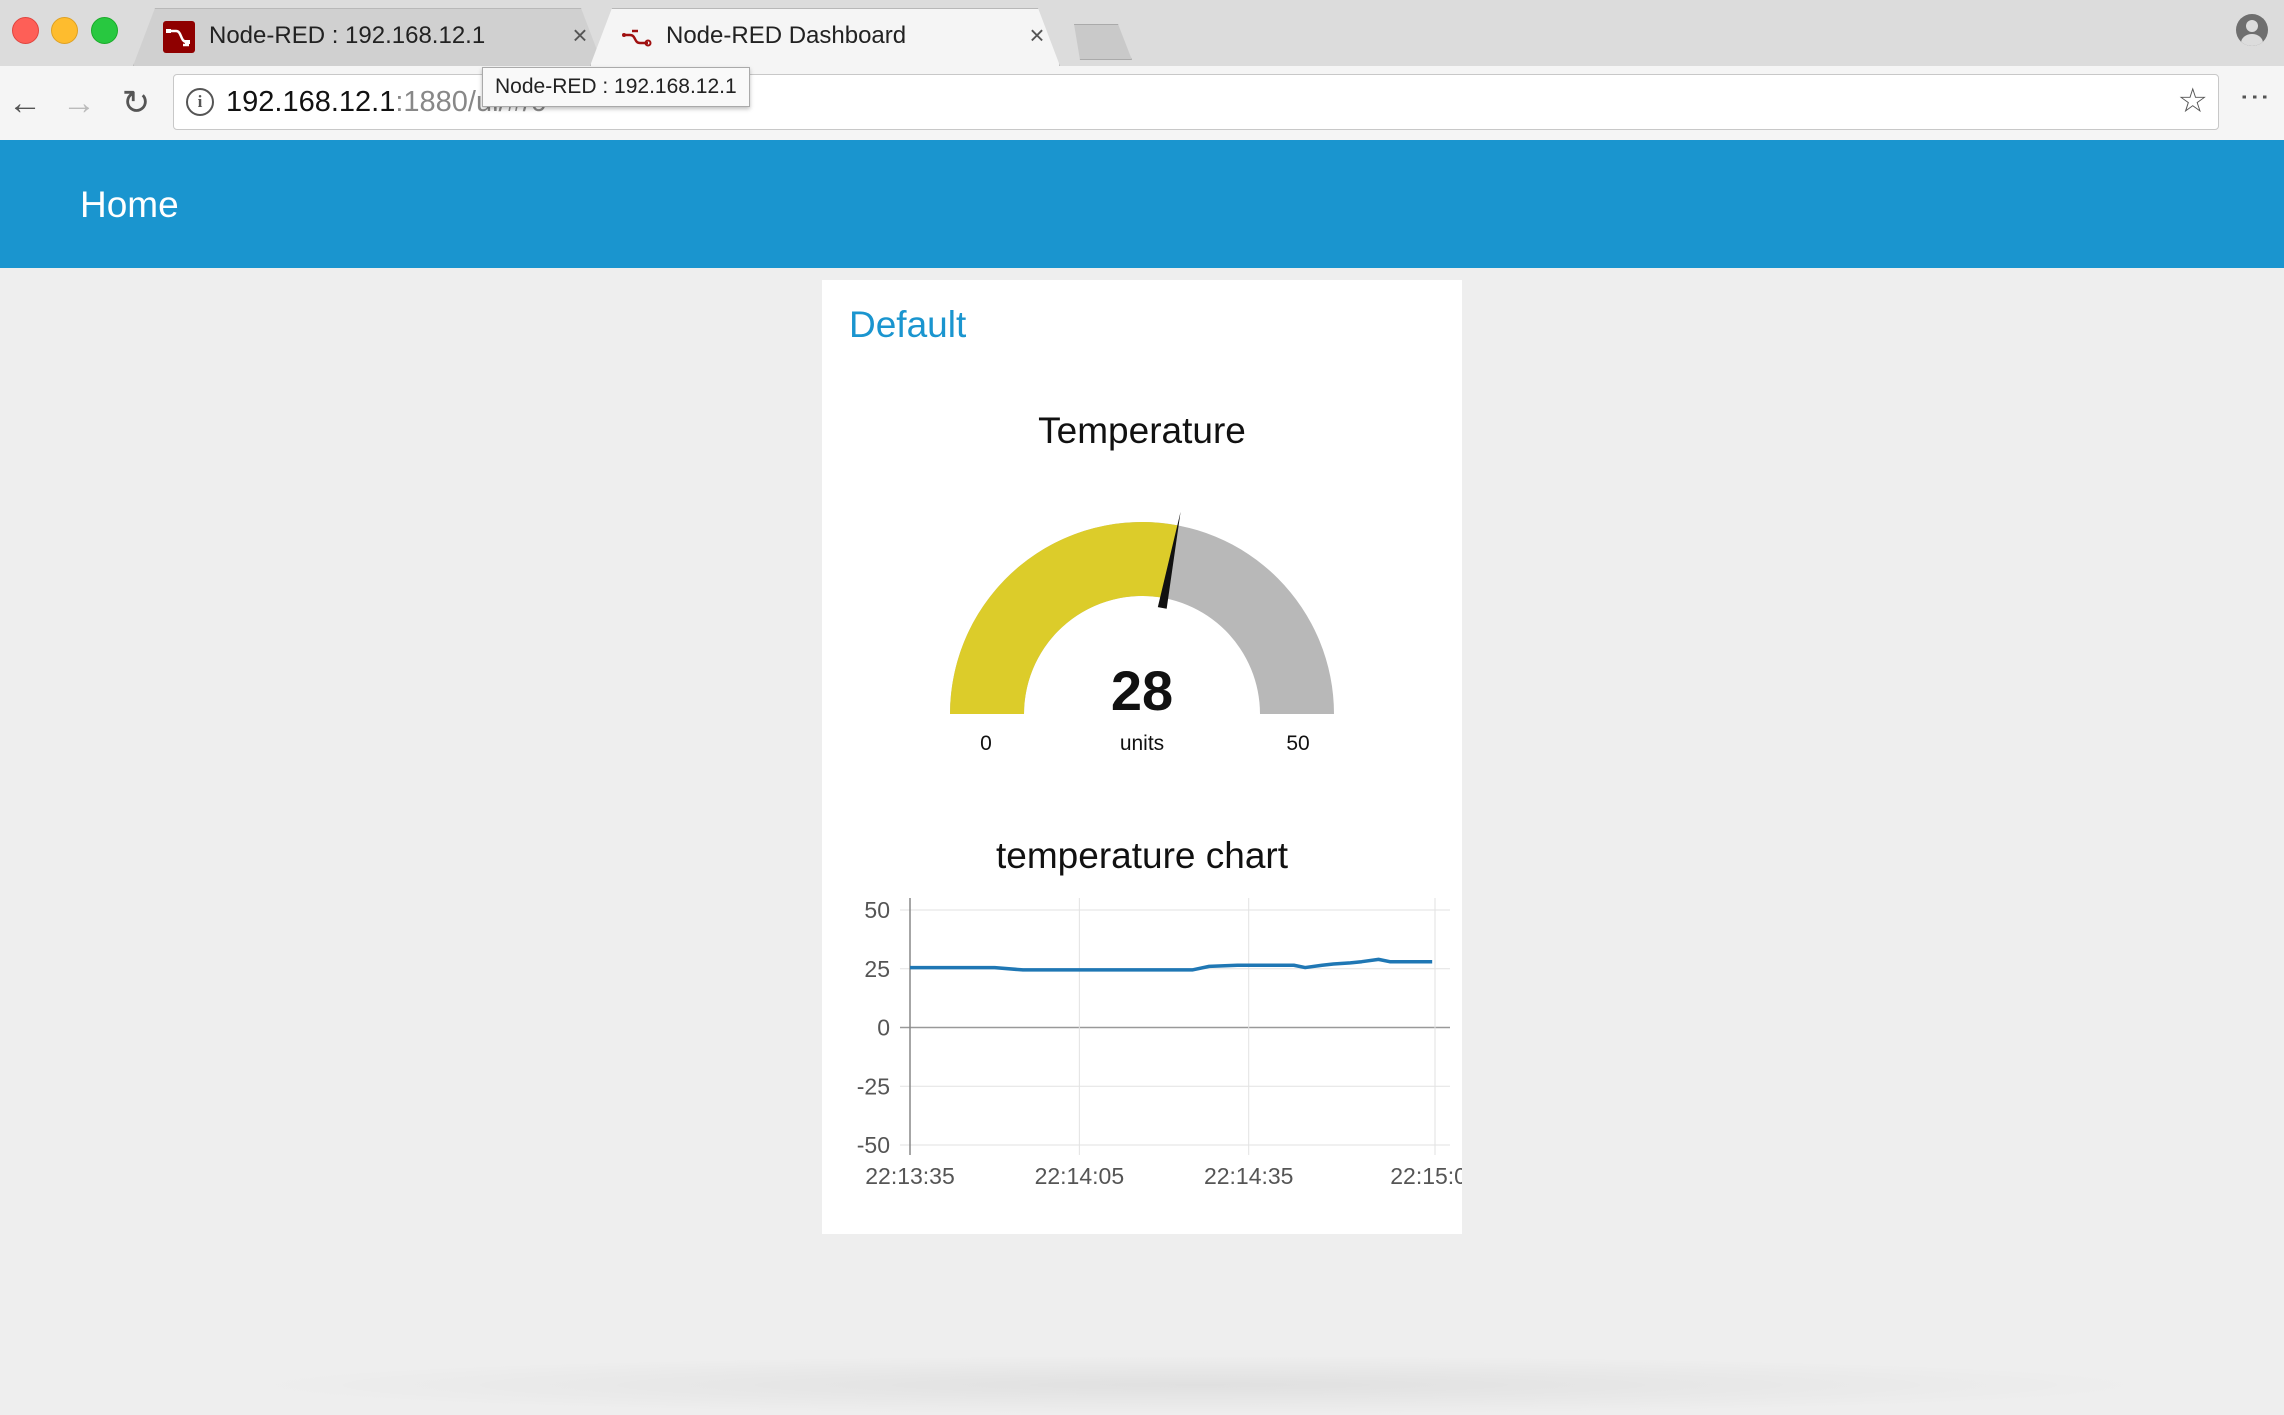  Describe the element at coordinates (200, 102) in the screenshot. I see `info-icon: i` at that location.